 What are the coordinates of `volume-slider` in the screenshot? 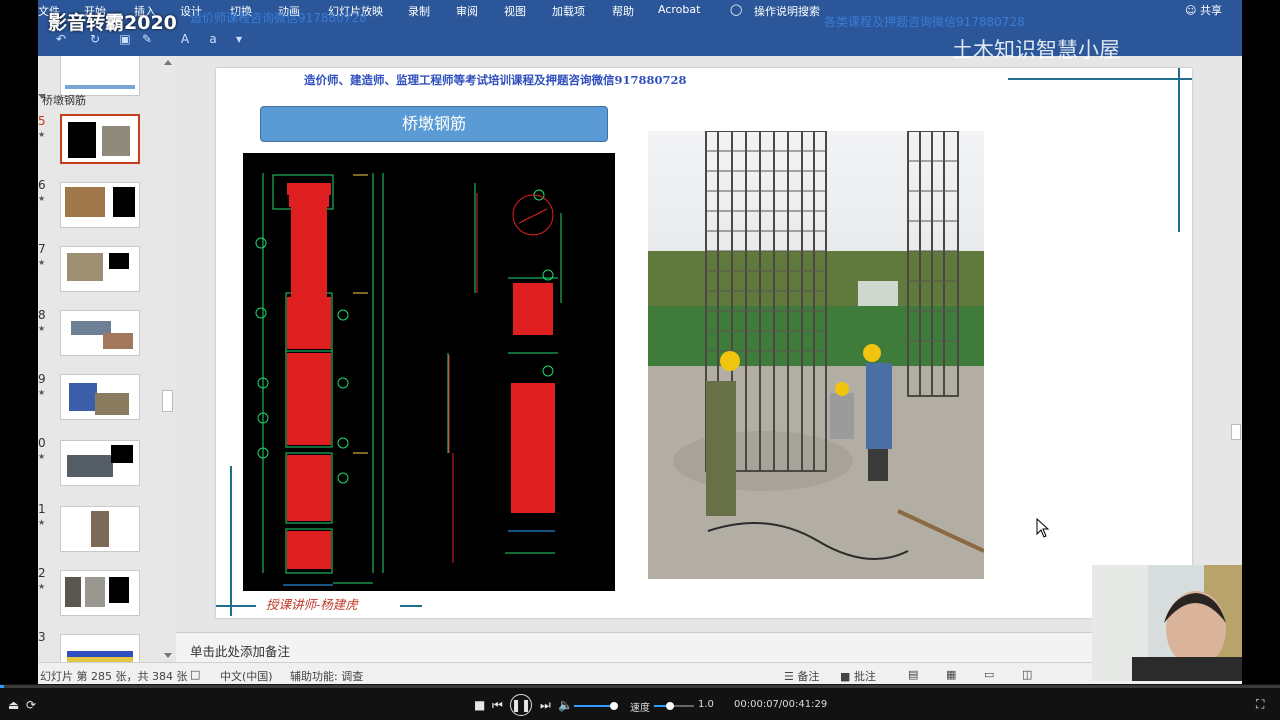 It's located at (596, 706).